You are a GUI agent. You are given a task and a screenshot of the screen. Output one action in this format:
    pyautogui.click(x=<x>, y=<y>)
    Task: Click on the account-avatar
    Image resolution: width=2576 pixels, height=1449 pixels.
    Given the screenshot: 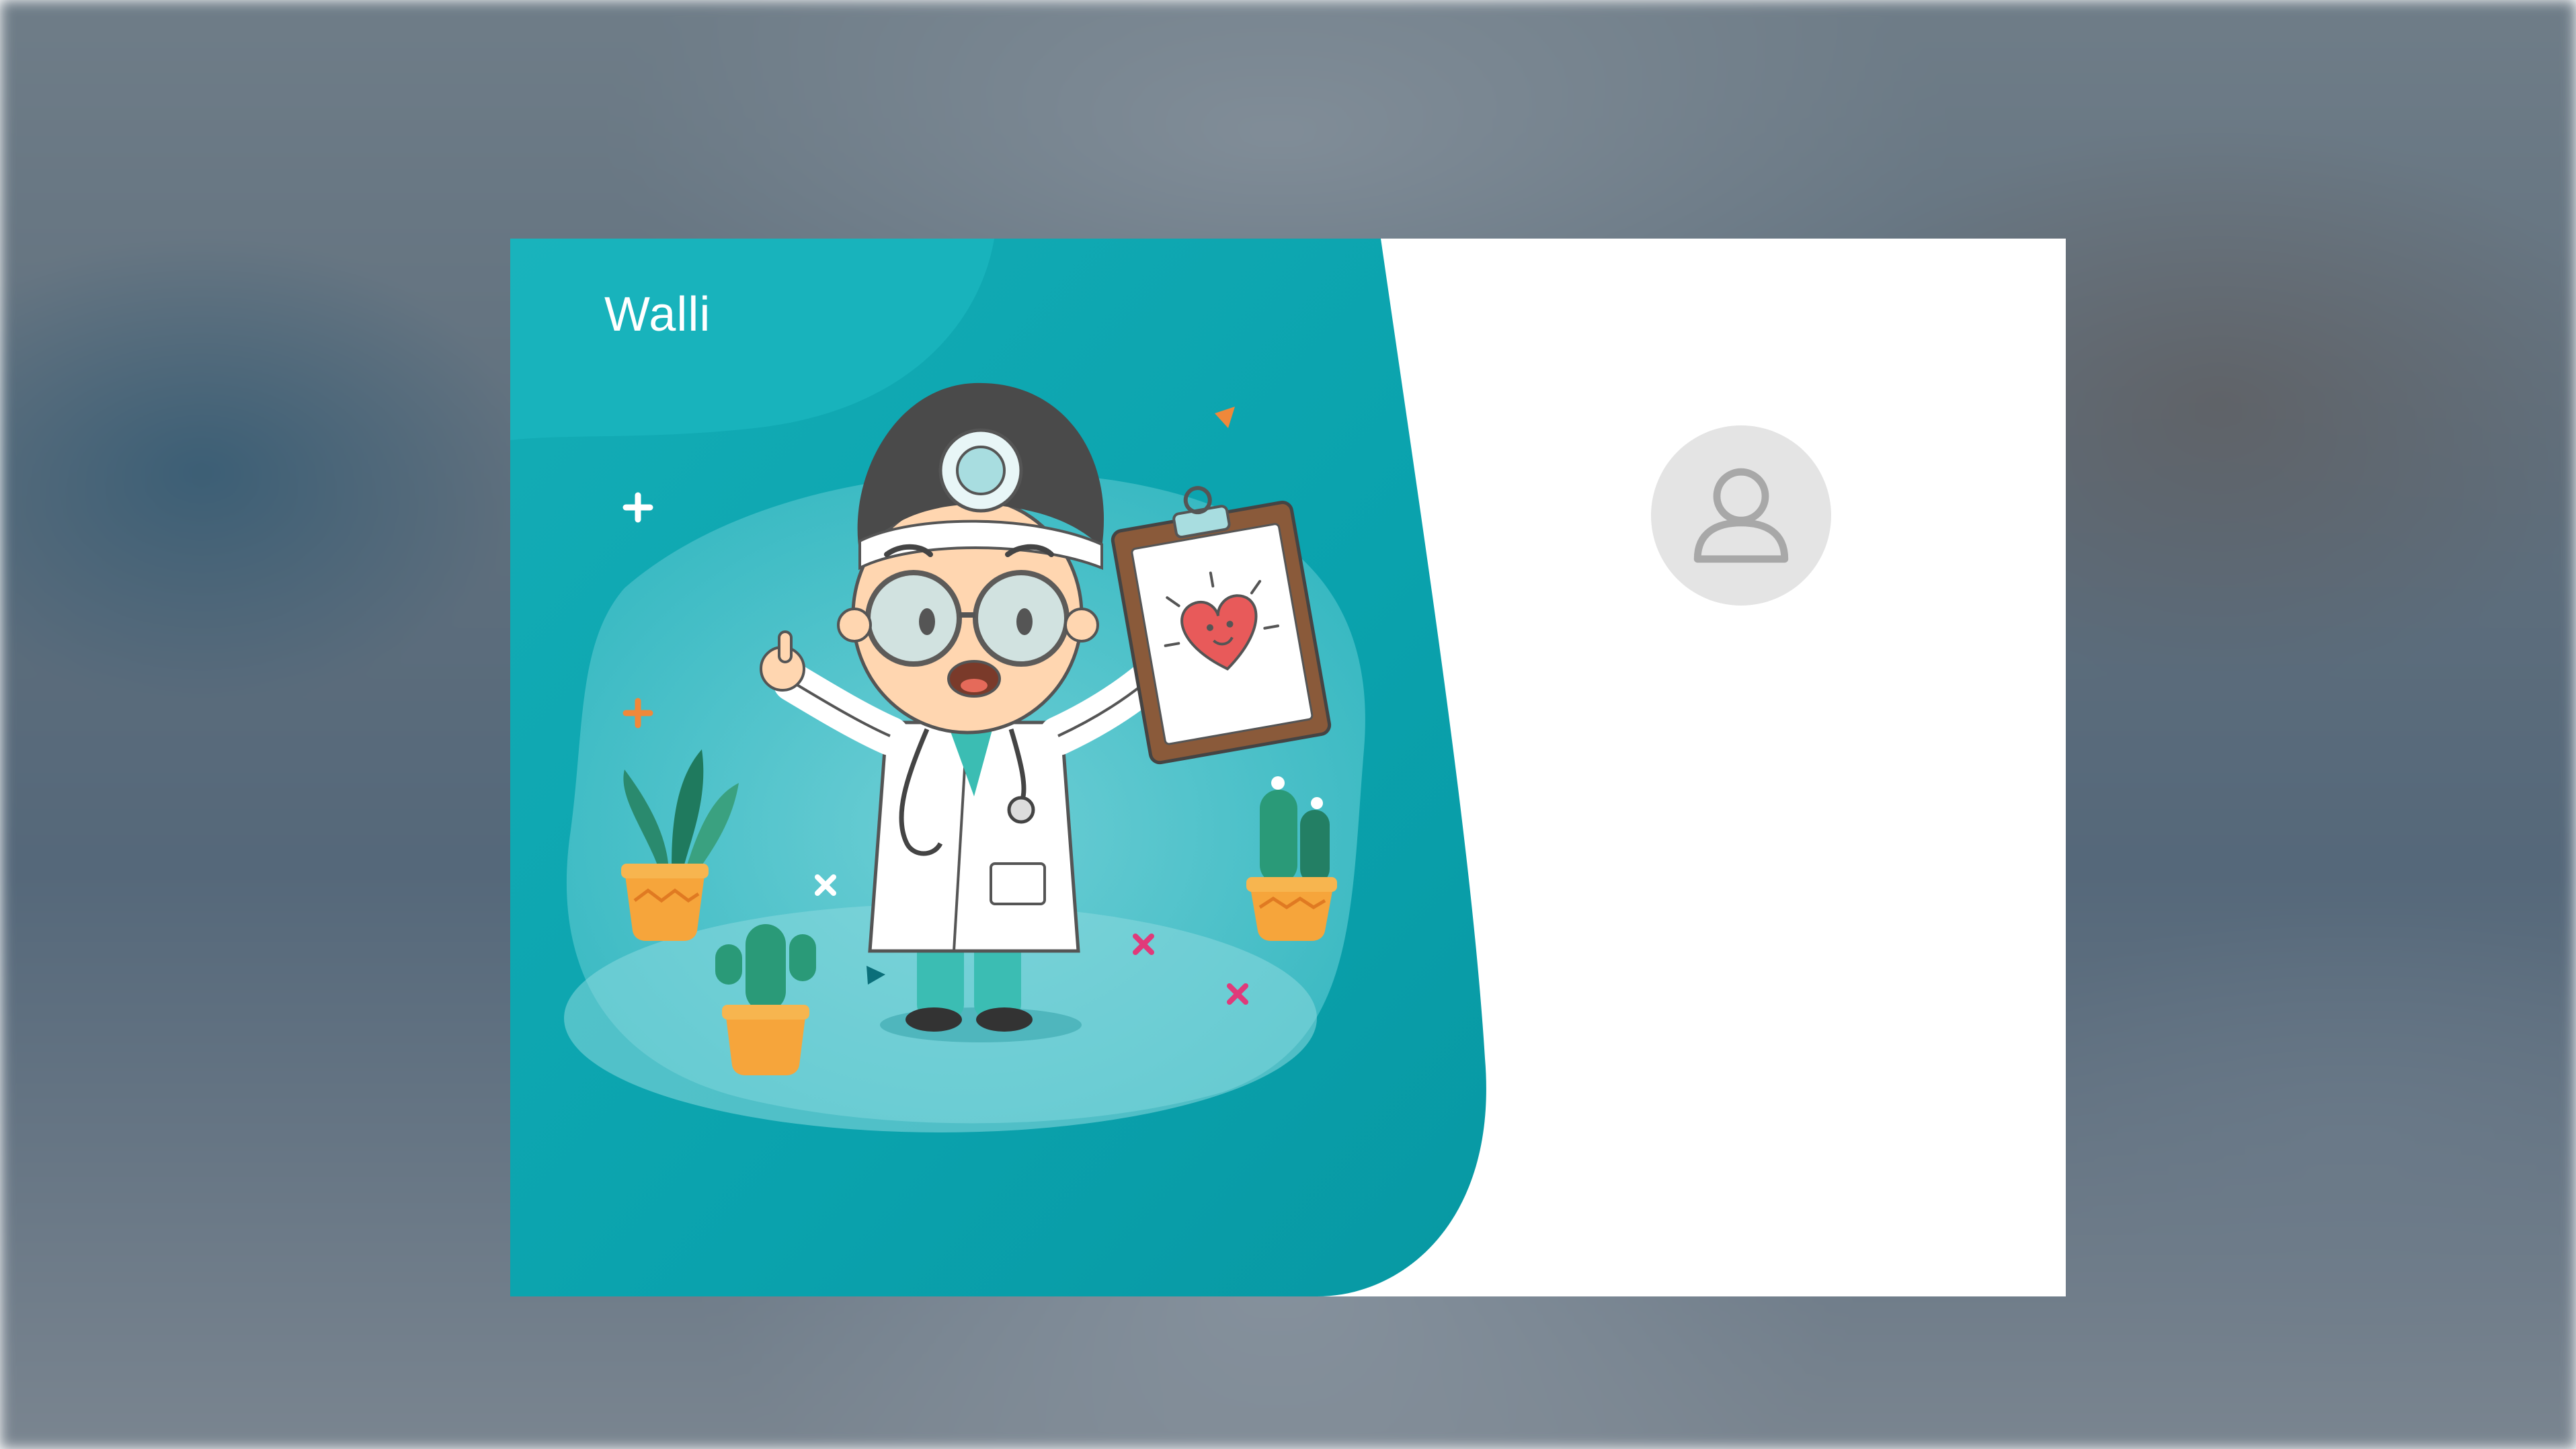 What is the action you would take?
    pyautogui.click(x=1741, y=515)
    